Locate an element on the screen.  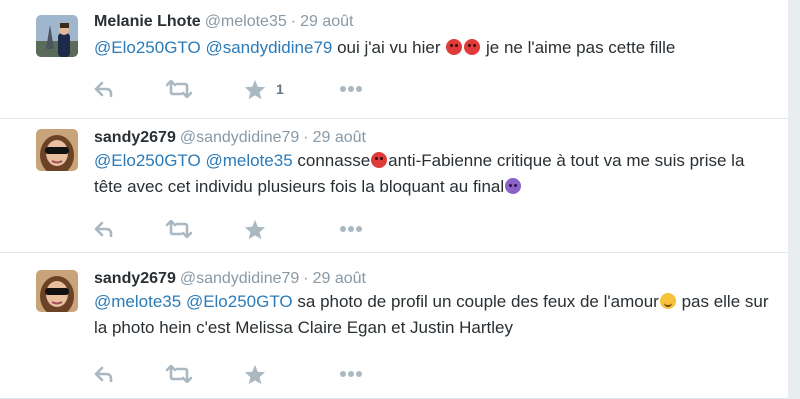
favorite-count: 1 is located at coordinates (280, 89).